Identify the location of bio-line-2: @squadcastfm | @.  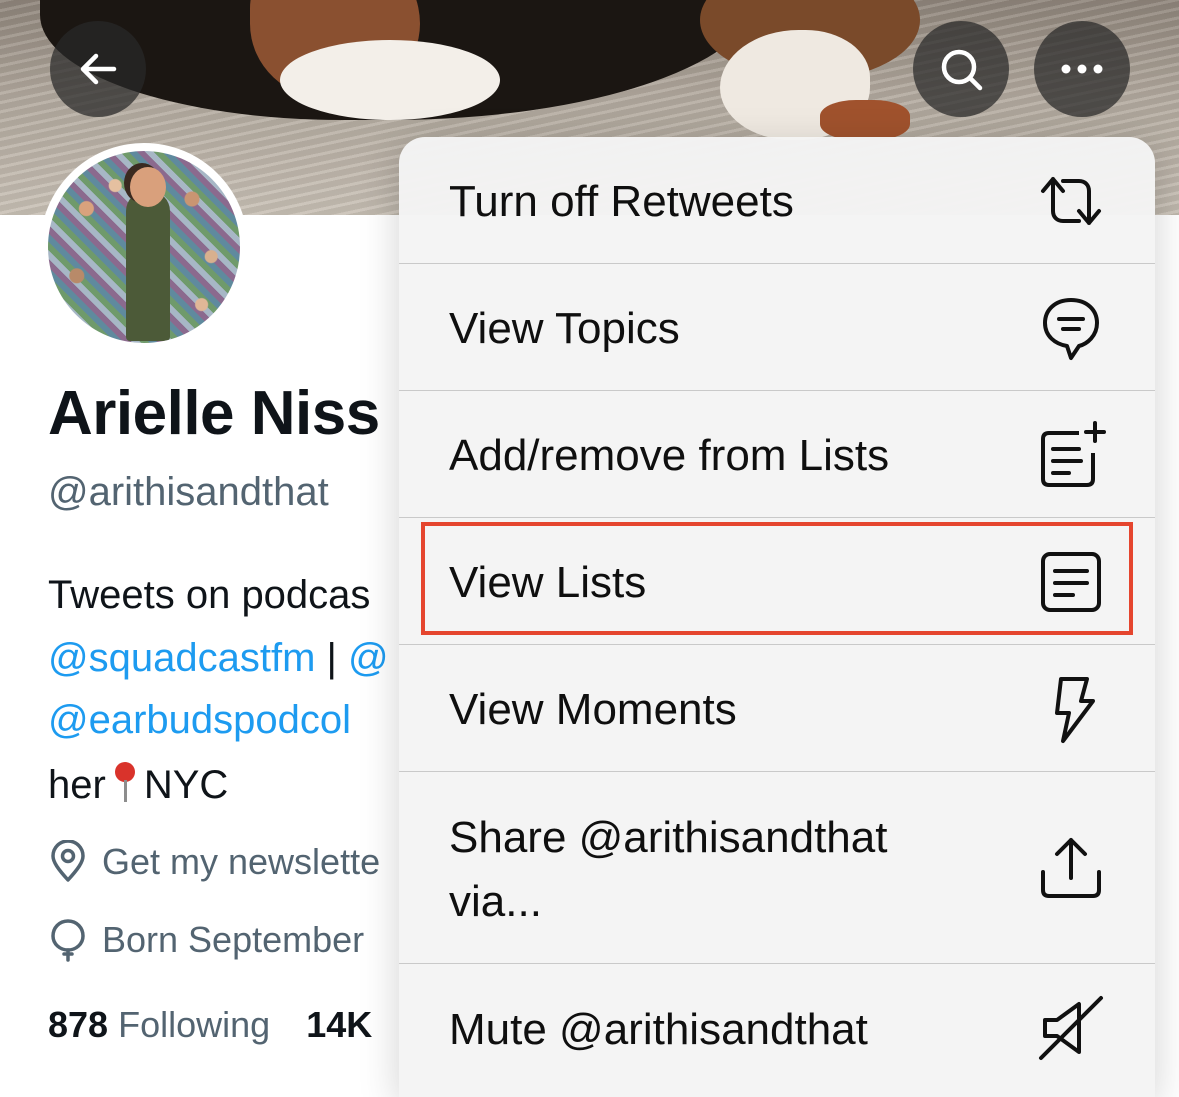
(218, 658).